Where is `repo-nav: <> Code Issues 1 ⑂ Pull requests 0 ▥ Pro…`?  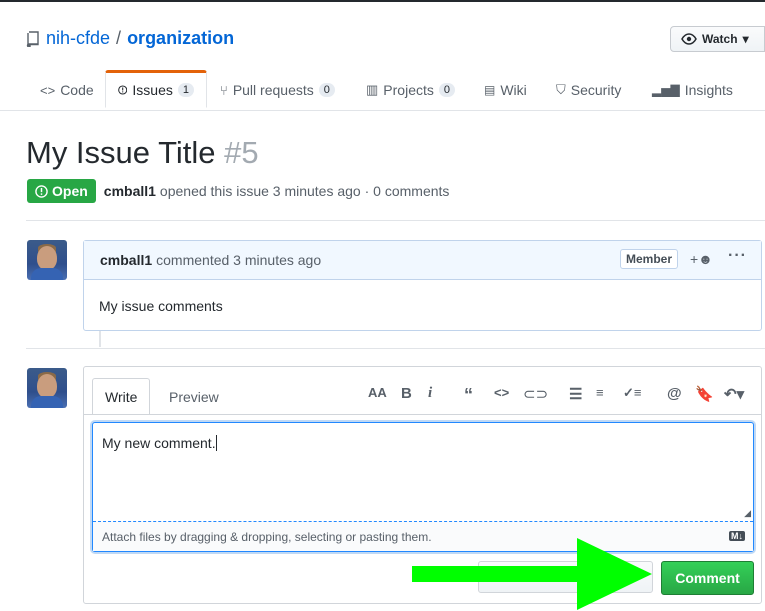 repo-nav: <> Code Issues 1 ⑂ Pull requests 0 ▥ Pro… is located at coordinates (382, 90).